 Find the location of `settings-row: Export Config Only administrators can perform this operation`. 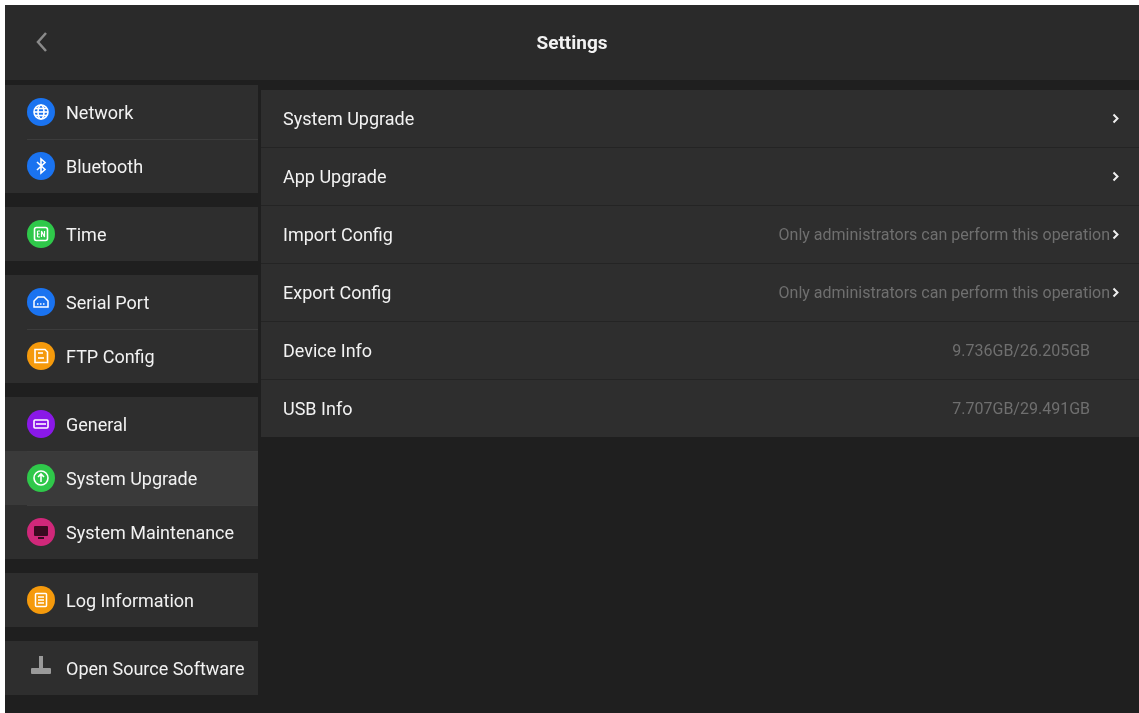

settings-row: Export Config Only administrators can perform this operation is located at coordinates (700, 293).